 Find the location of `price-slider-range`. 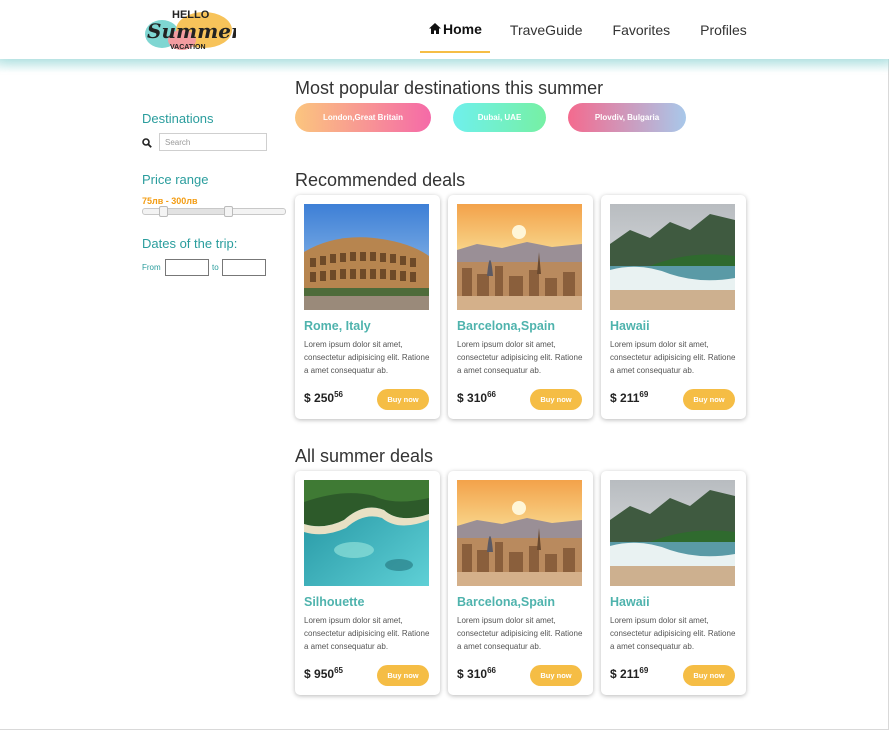

price-slider-range is located at coordinates (196, 211).